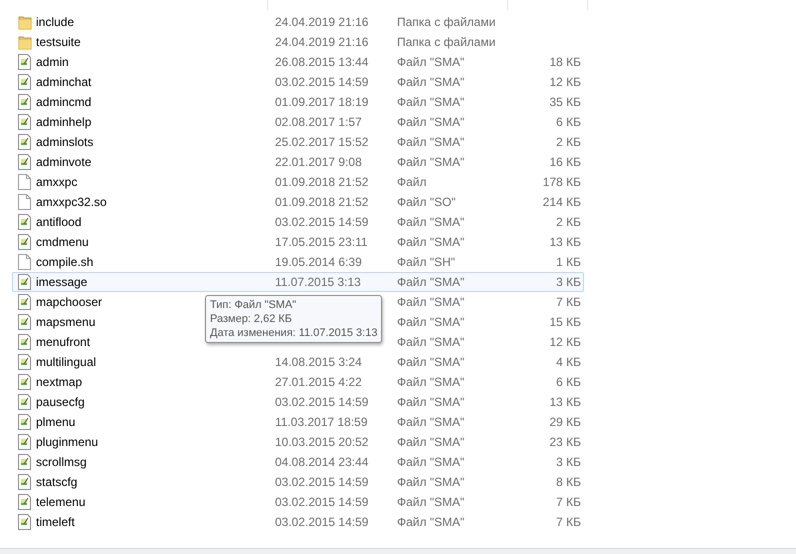 The image size is (796, 554). What do you see at coordinates (321, 202) in the screenshot?
I see `modified-date: 01.09.2018 21:52` at bounding box center [321, 202].